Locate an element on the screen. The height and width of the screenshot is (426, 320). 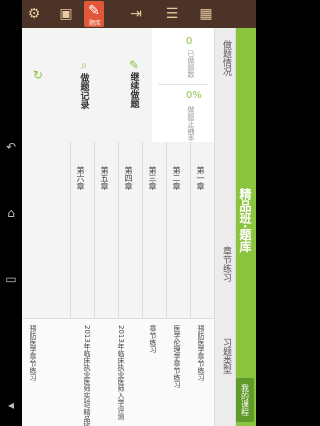
home-icon: ⌂ is located at coordinates (11, 213).